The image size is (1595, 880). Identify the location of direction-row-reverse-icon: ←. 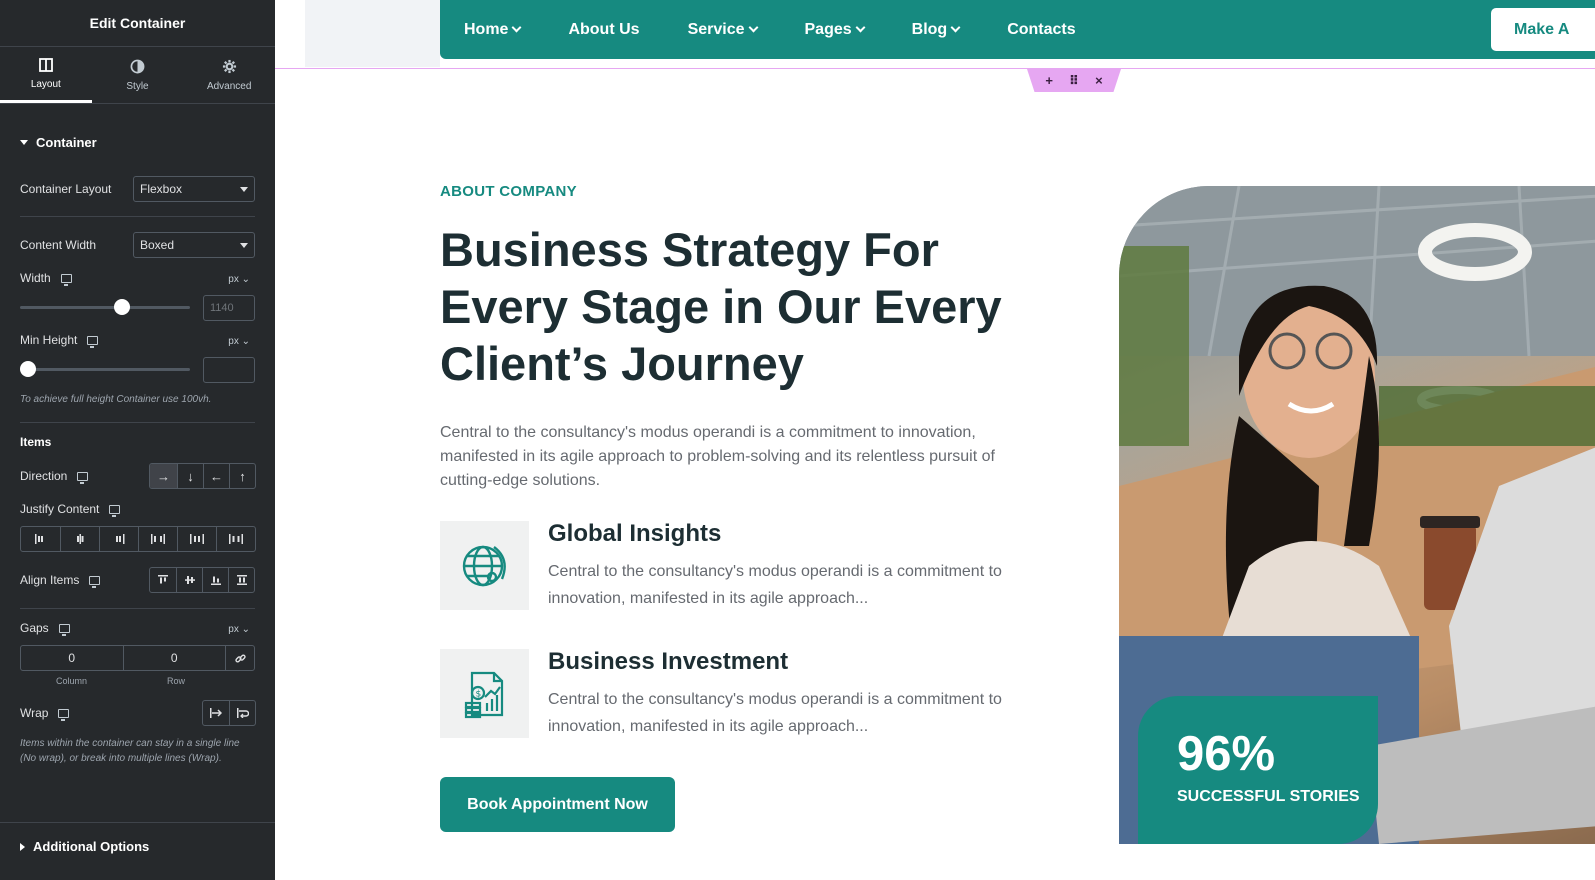
(216, 476).